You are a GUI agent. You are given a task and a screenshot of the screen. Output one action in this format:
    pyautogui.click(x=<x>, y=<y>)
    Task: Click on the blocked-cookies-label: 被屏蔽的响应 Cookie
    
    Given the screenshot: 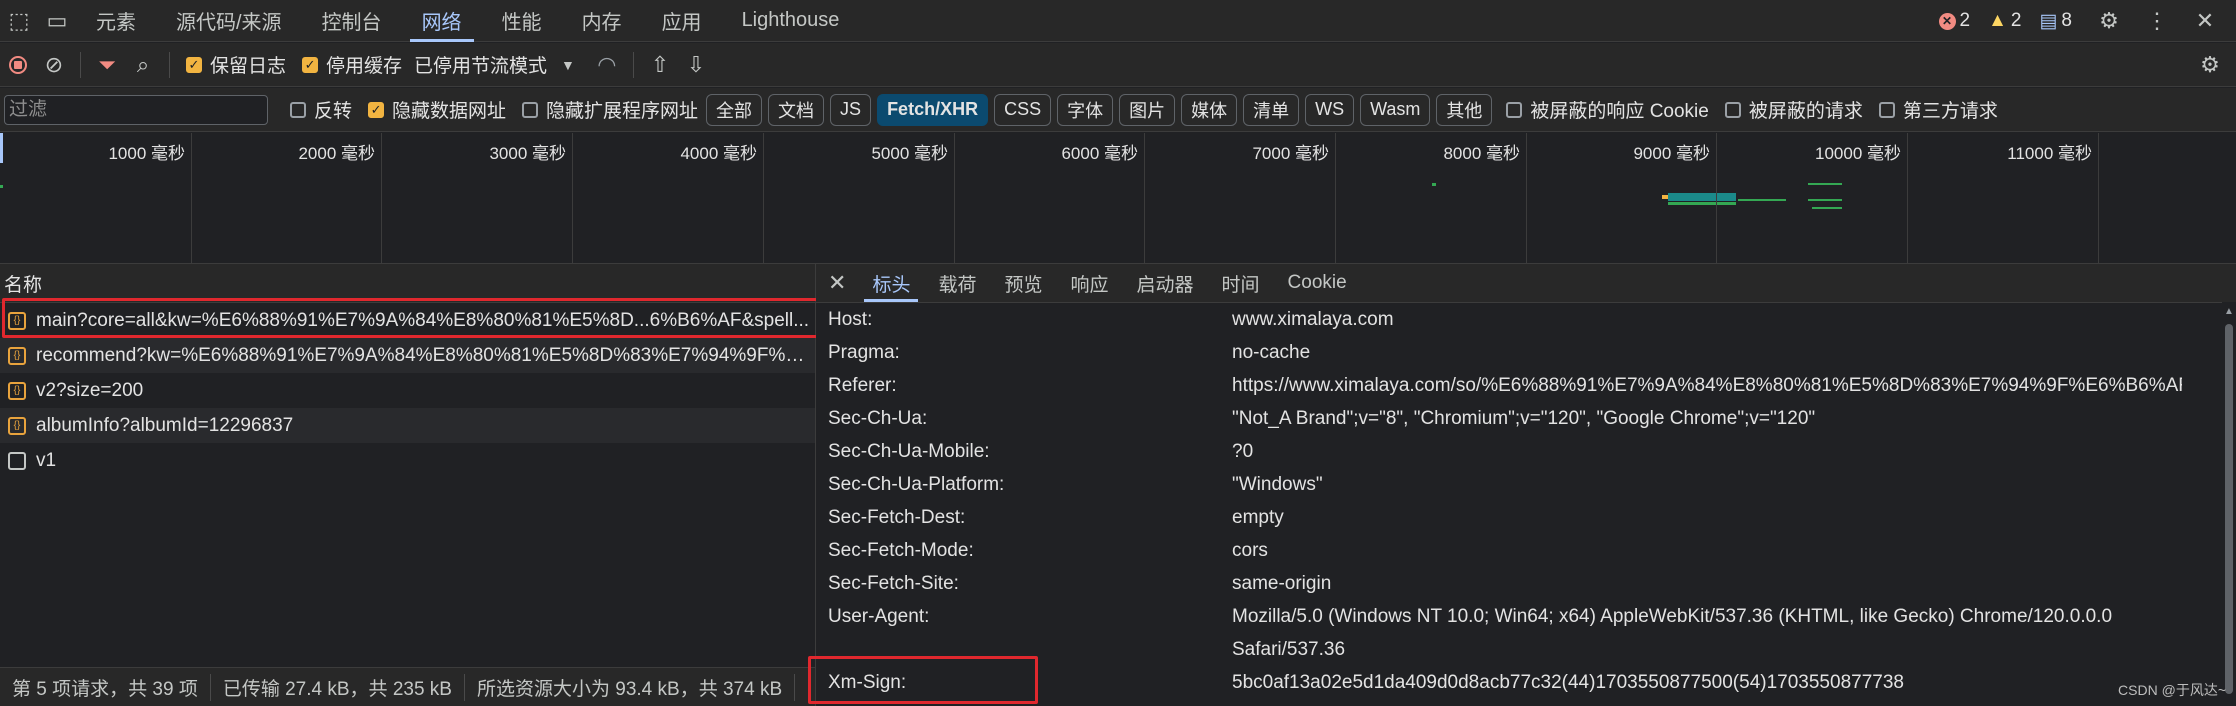 What is the action you would take?
    pyautogui.click(x=1619, y=111)
    